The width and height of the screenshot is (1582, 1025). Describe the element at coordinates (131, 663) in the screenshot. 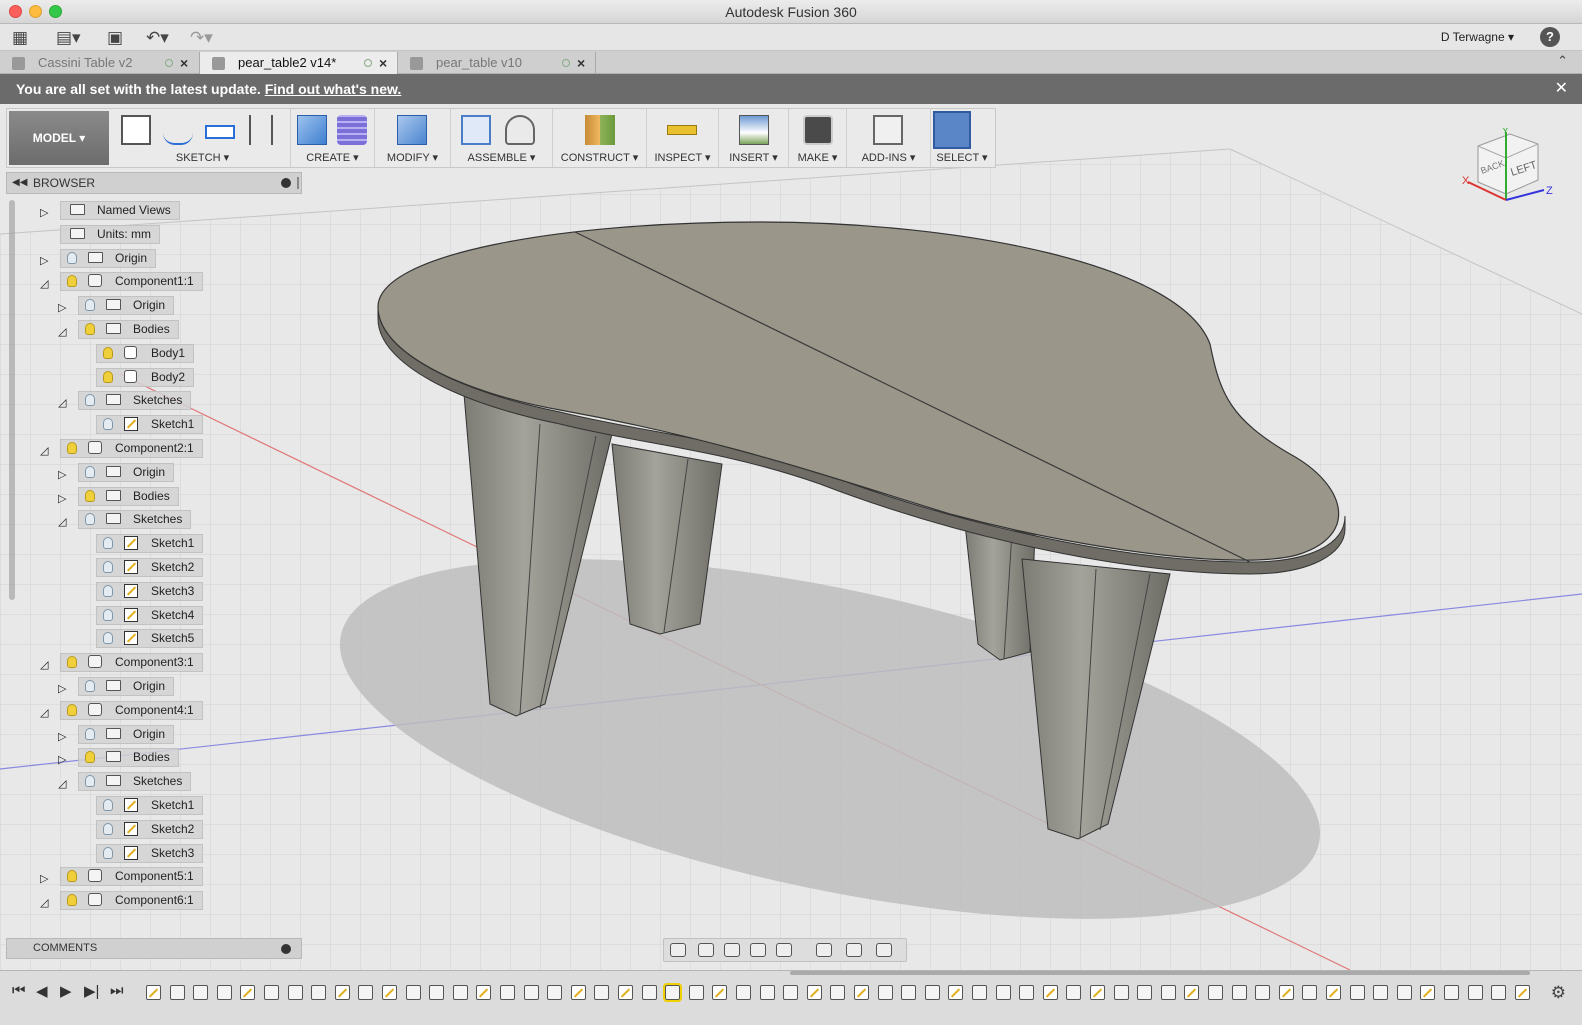

I see `browser-node-label: Component3:1` at that location.